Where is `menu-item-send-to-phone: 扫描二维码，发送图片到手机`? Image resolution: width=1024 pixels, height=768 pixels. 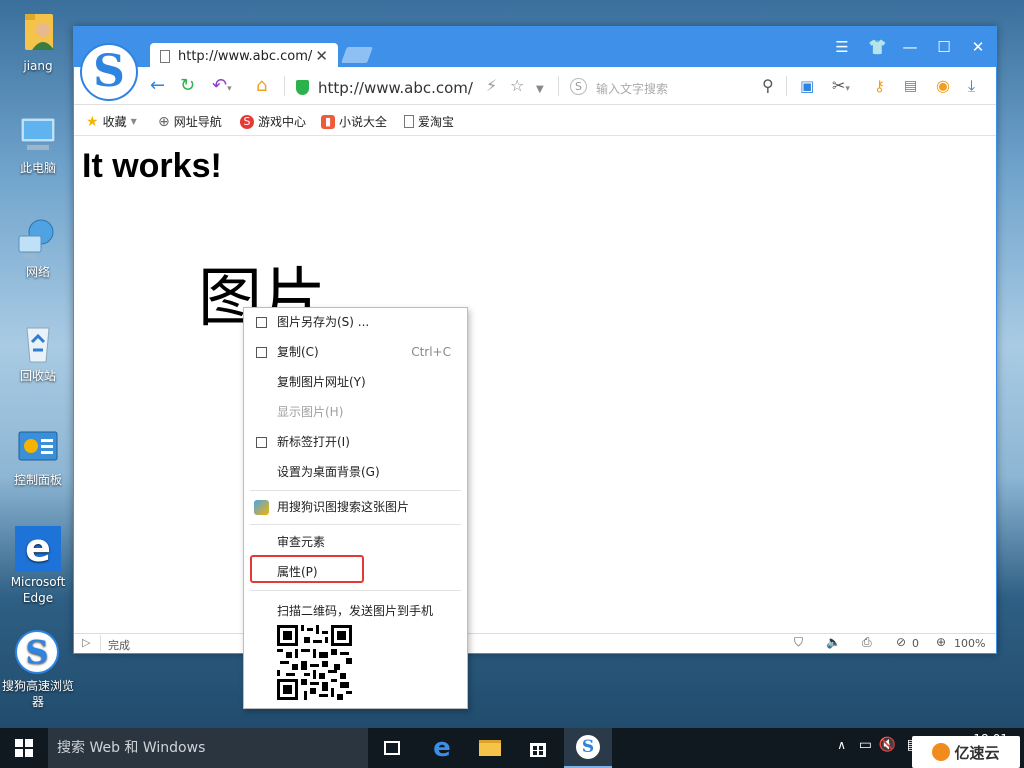 menu-item-send-to-phone: 扫描二维码，发送图片到手机 is located at coordinates (355, 611).